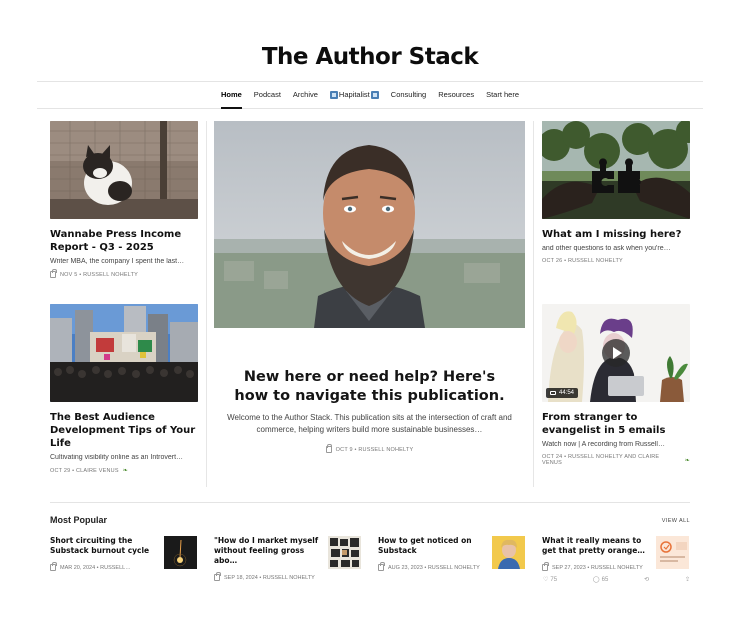  I want to click on nav-start-here-label: Start here, so click(503, 94).